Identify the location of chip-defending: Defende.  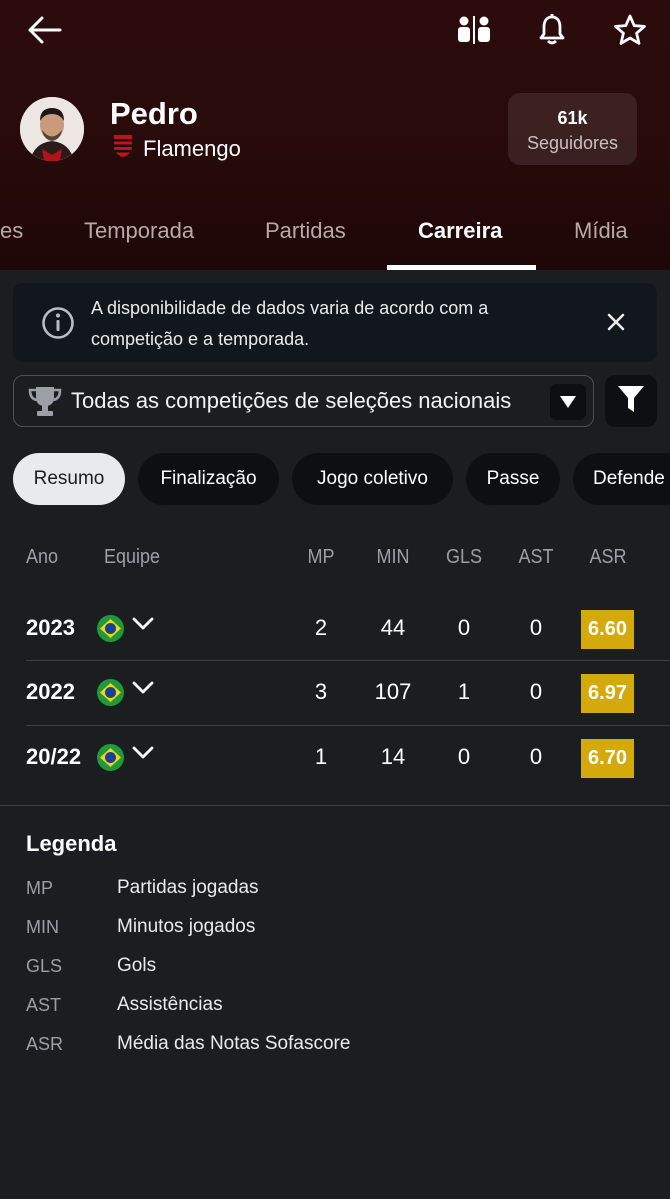
(621, 479).